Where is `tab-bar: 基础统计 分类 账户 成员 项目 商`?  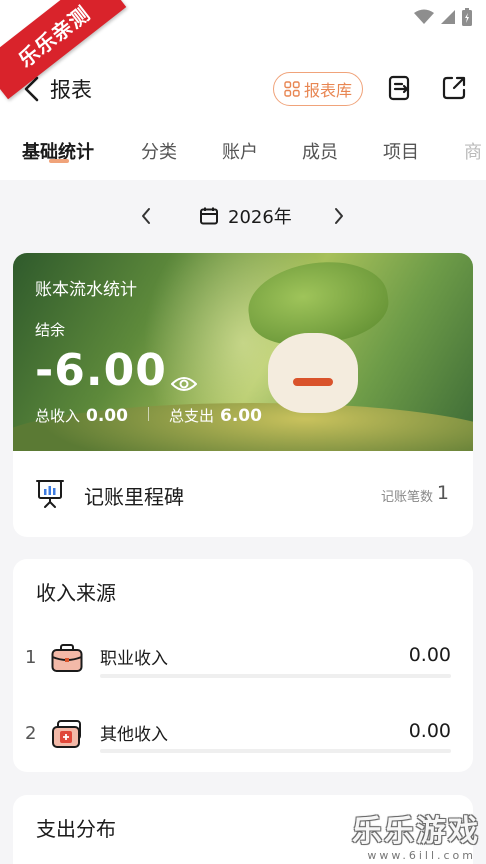
tab-bar: 基础统计 分类 账户 成员 项目 商 is located at coordinates (243, 152).